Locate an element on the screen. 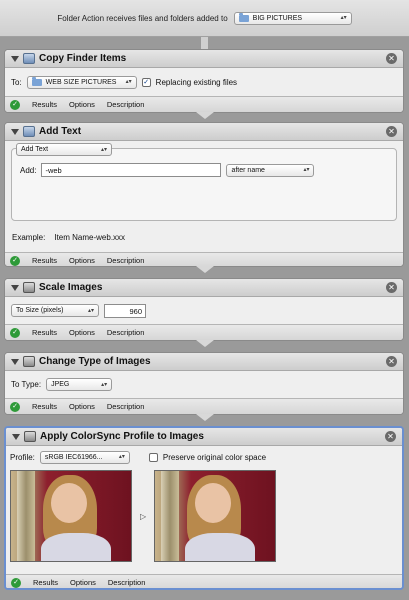  replace-checkbox: ✓ is located at coordinates (146, 82).